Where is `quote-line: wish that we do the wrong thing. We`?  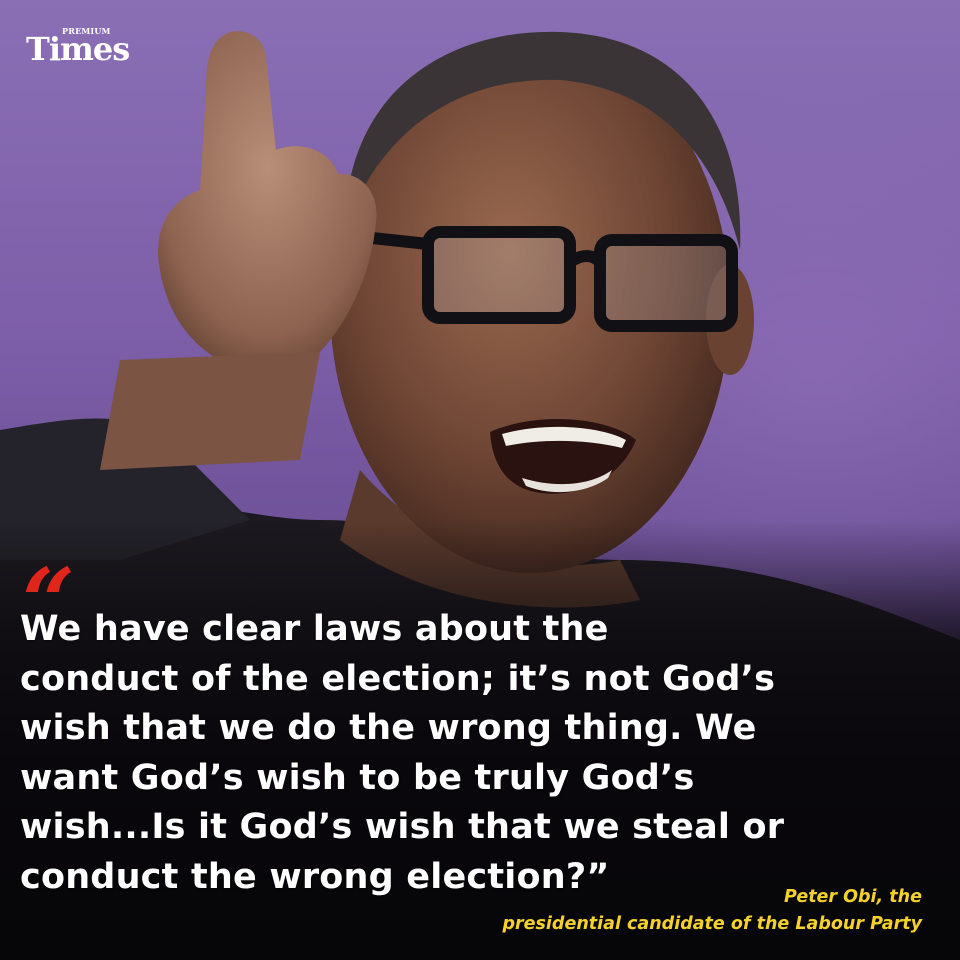 quote-line: wish that we do the wrong thing. We is located at coordinates (388, 728).